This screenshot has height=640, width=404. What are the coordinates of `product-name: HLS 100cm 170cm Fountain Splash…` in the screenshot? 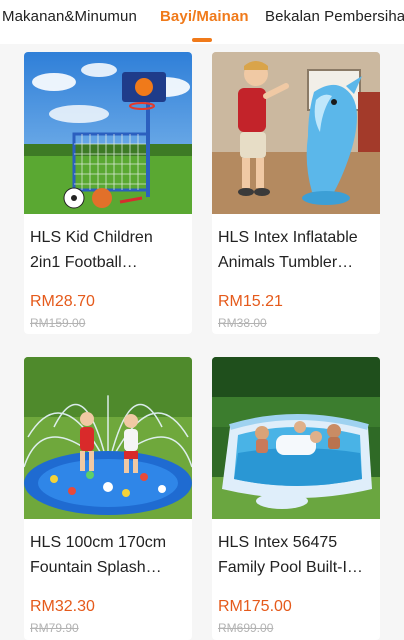 It's located at (108, 555).